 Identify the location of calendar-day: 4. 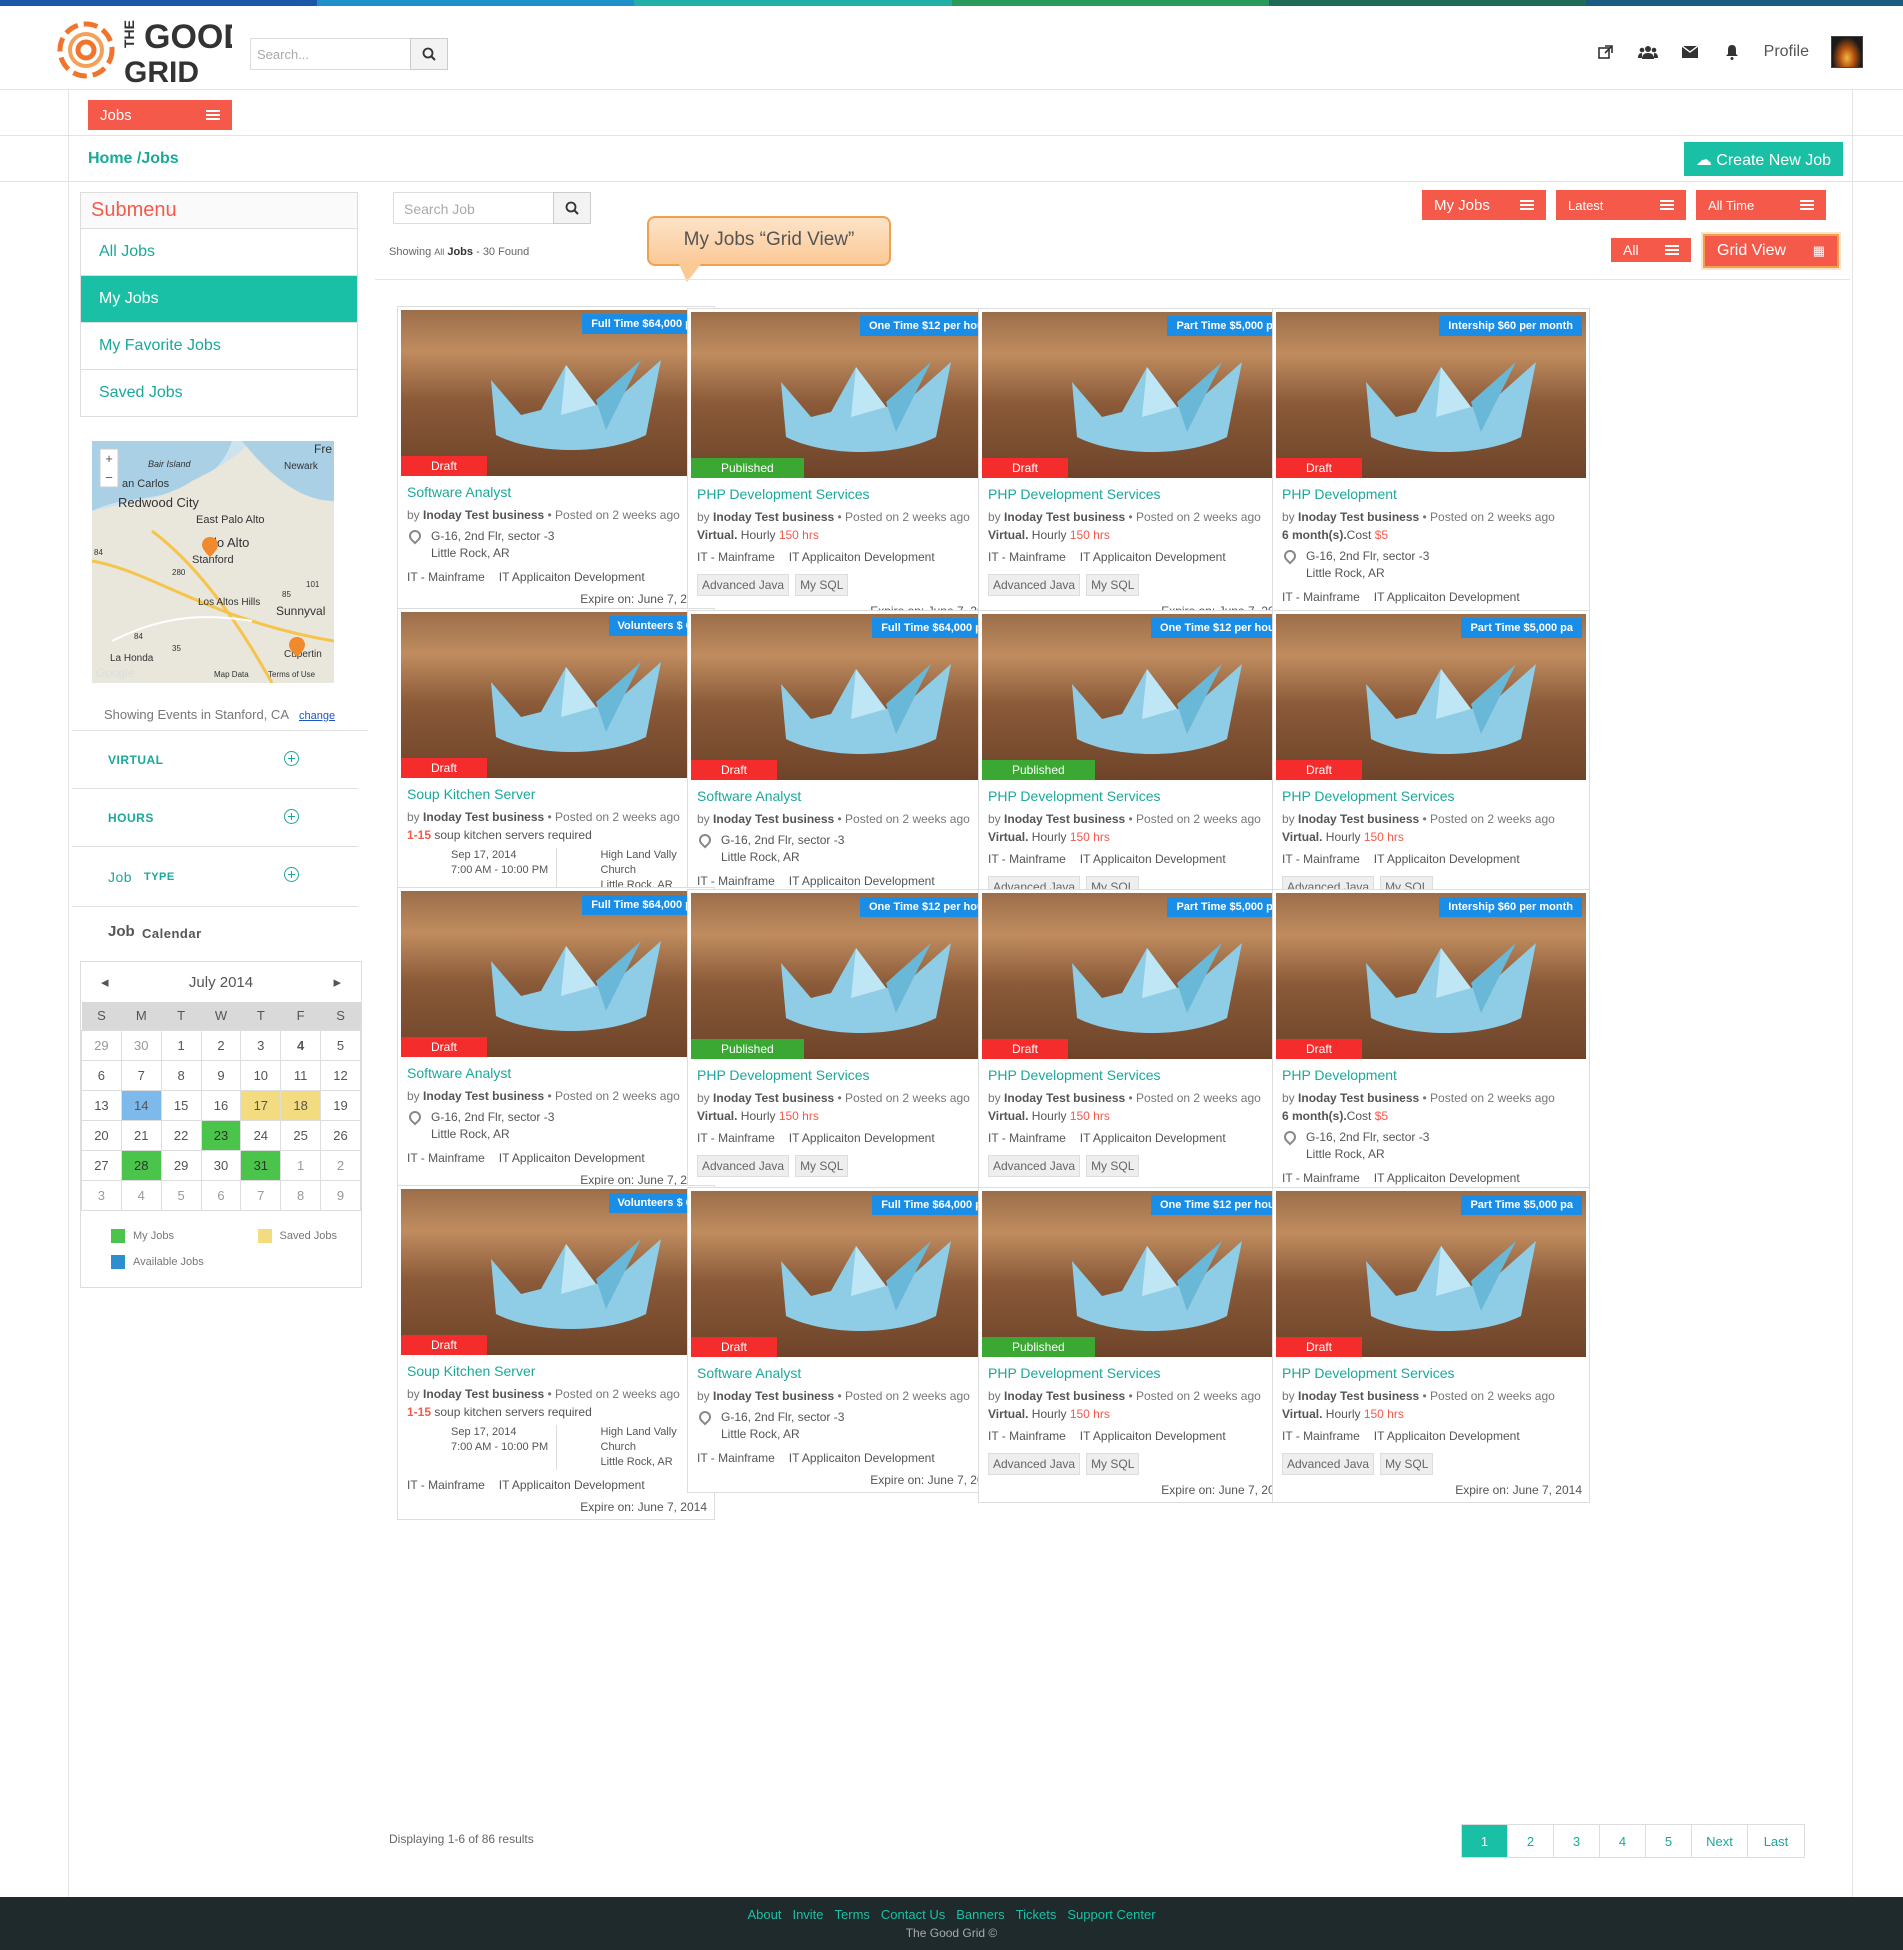
(141, 1195).